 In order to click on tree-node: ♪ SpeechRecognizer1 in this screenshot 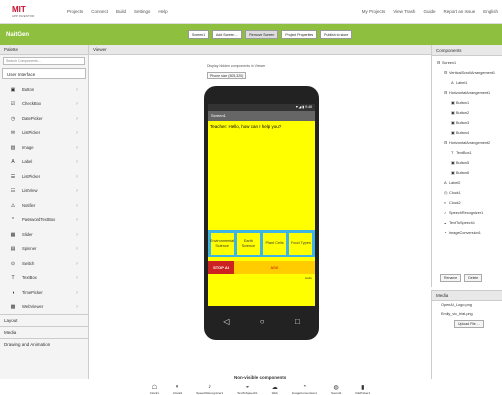, I will do `click(467, 213)`.